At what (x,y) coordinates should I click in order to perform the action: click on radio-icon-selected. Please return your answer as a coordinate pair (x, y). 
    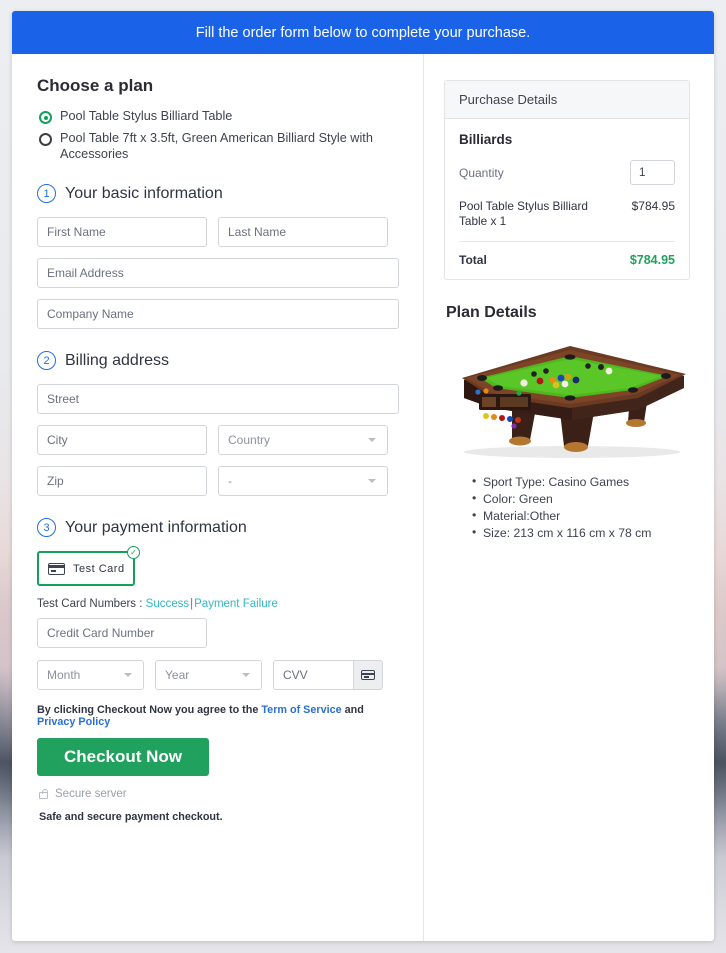
    Looking at the image, I should click on (45, 117).